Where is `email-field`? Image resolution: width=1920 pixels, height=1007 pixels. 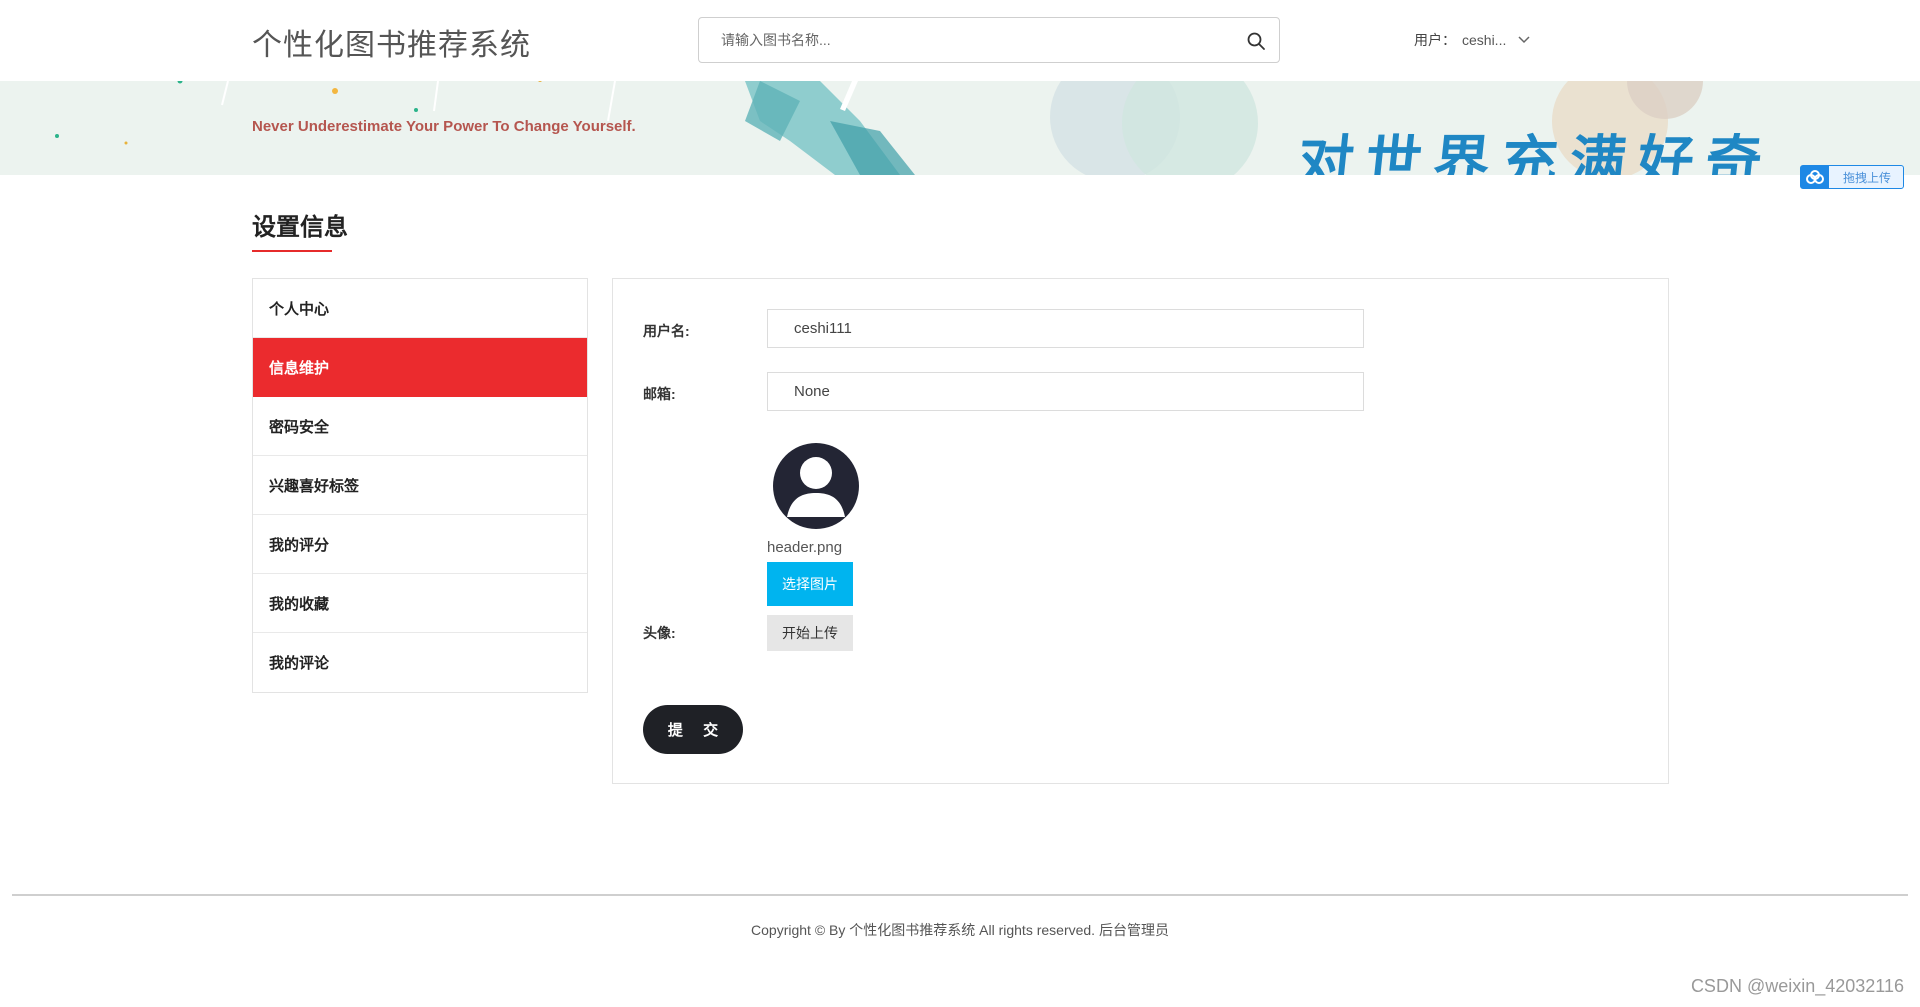
email-field is located at coordinates (1065, 391).